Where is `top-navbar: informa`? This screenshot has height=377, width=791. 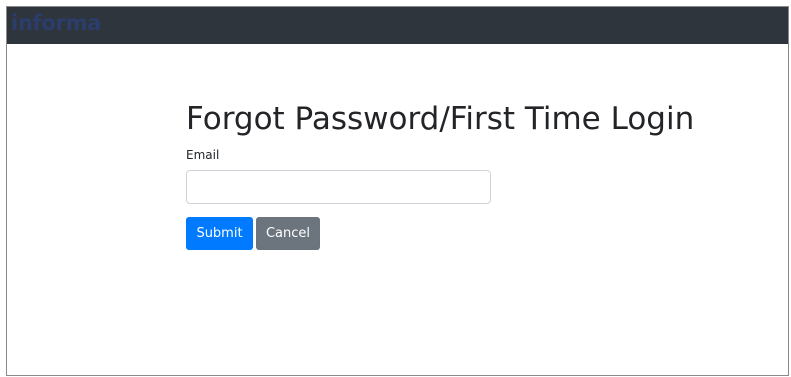 top-navbar: informa is located at coordinates (397, 25).